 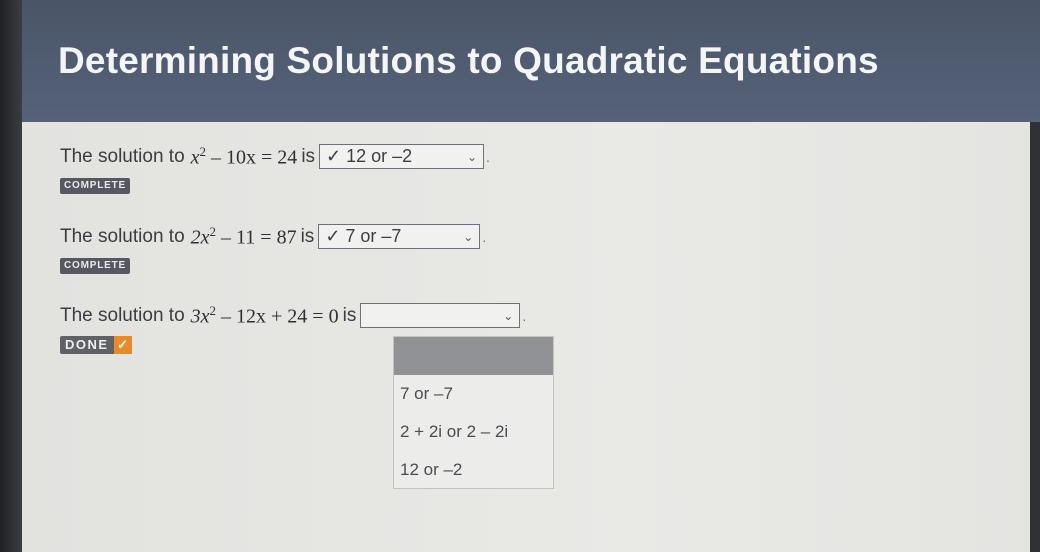 I want to click on answer-select-3: ⌄, so click(x=440, y=316).